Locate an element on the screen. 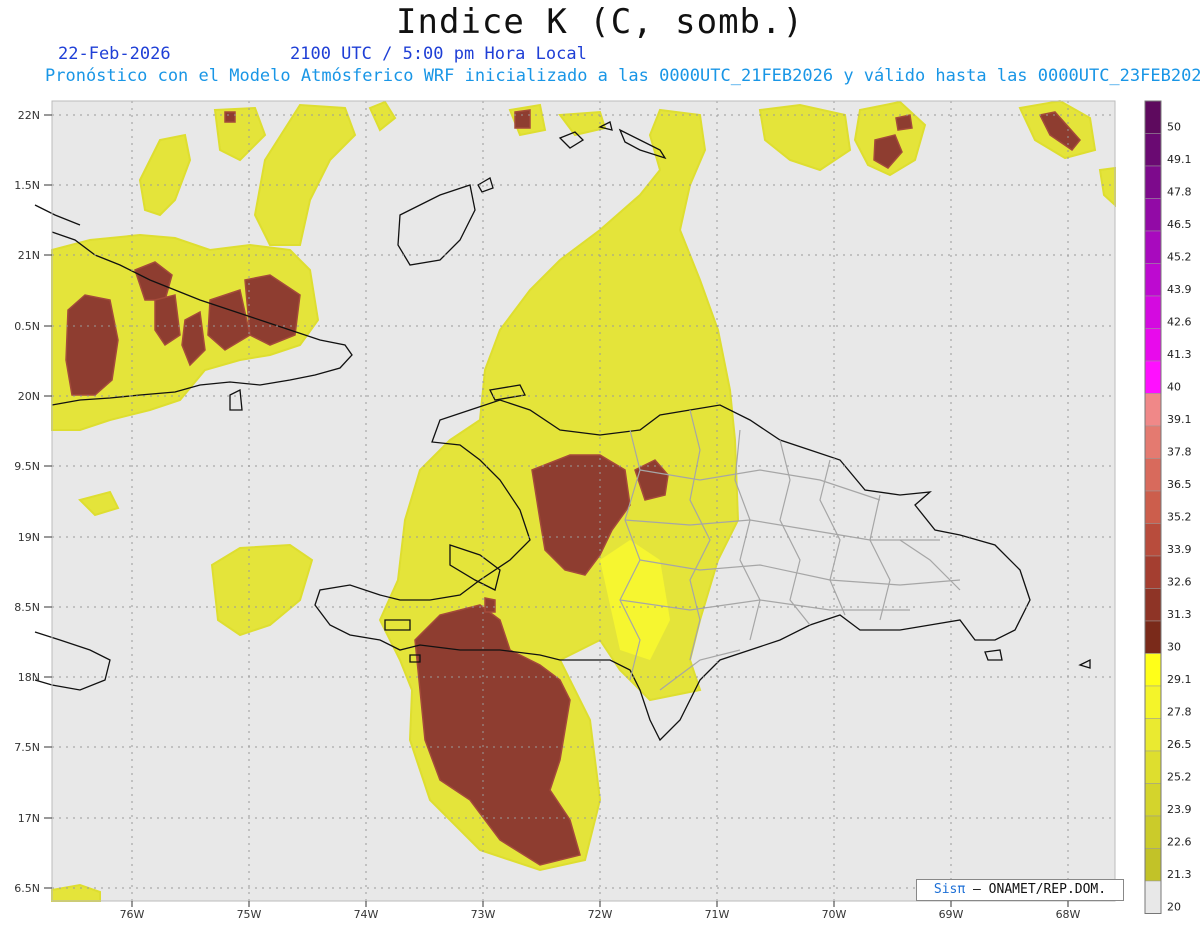 The image size is (1200, 927). lon-label: 74W is located at coordinates (366, 914).